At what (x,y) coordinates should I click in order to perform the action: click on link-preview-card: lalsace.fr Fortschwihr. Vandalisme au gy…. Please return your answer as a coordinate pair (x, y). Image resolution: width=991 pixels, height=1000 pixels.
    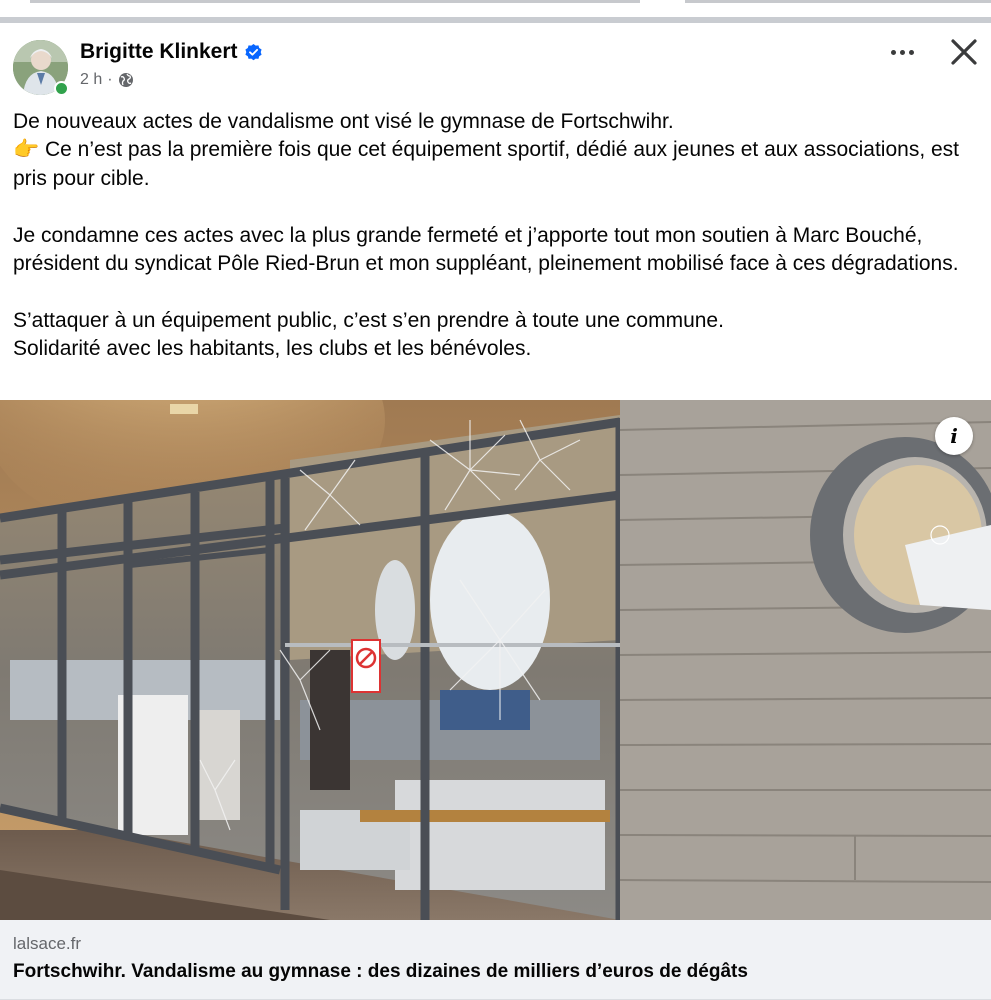
    Looking at the image, I should click on (495, 960).